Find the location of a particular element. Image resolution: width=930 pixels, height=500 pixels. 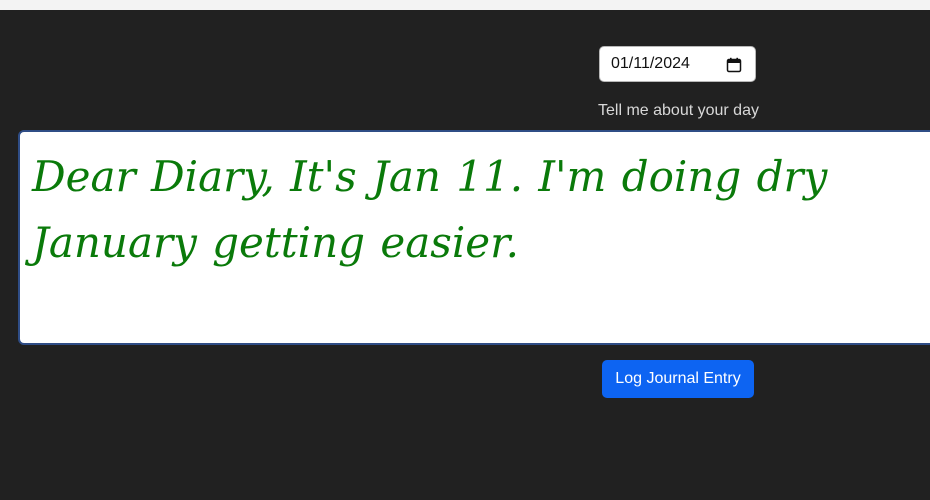

date-input: 01/11/2024 is located at coordinates (677, 64).